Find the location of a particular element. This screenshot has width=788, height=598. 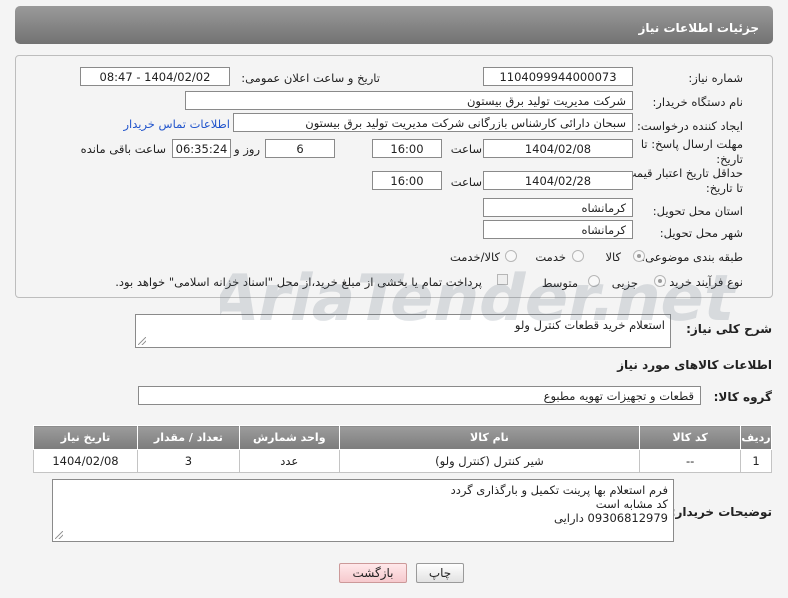

validity-time-label: ساعت is located at coordinates (466, 182).